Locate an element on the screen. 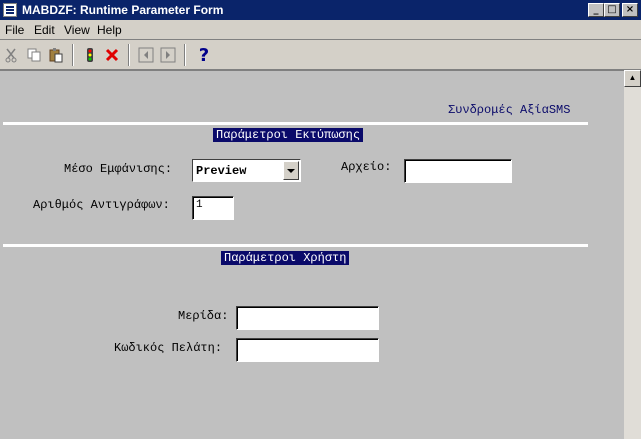 The image size is (641, 439). customer-code-input is located at coordinates (307, 350).